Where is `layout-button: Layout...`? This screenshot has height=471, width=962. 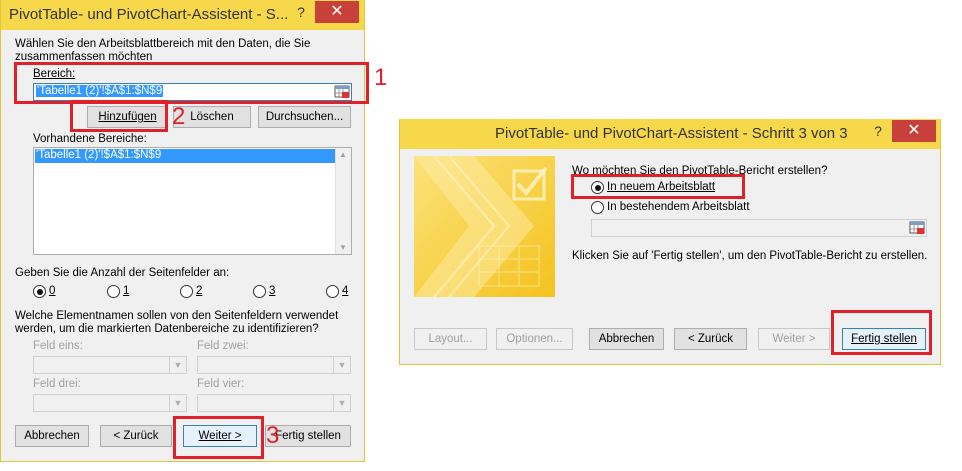 layout-button: Layout... is located at coordinates (450, 339).